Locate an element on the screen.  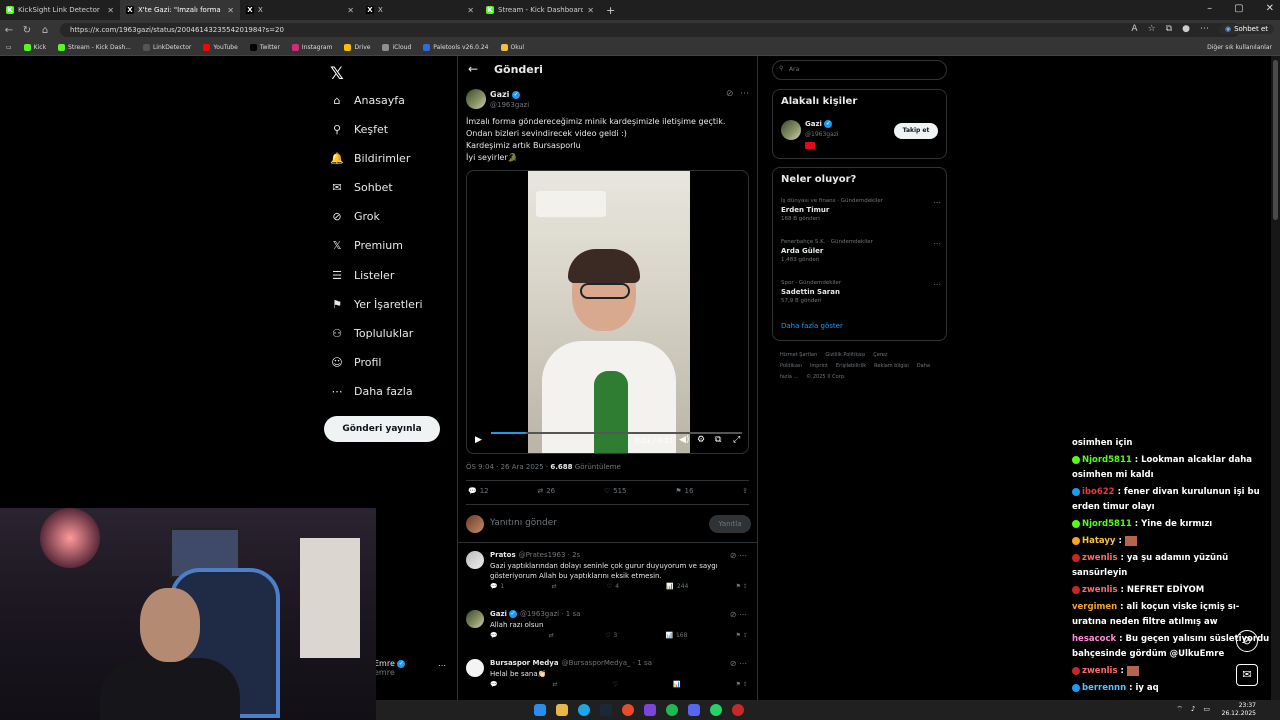
bookmark-item: Kick is located at coordinates (34, 47).